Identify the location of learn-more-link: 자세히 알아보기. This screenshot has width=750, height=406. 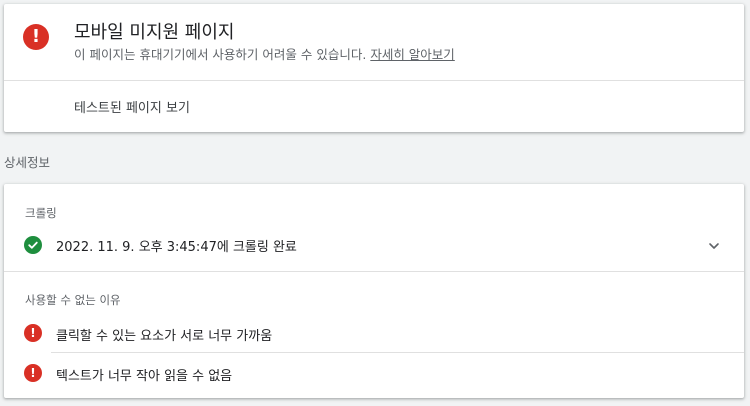
(412, 54).